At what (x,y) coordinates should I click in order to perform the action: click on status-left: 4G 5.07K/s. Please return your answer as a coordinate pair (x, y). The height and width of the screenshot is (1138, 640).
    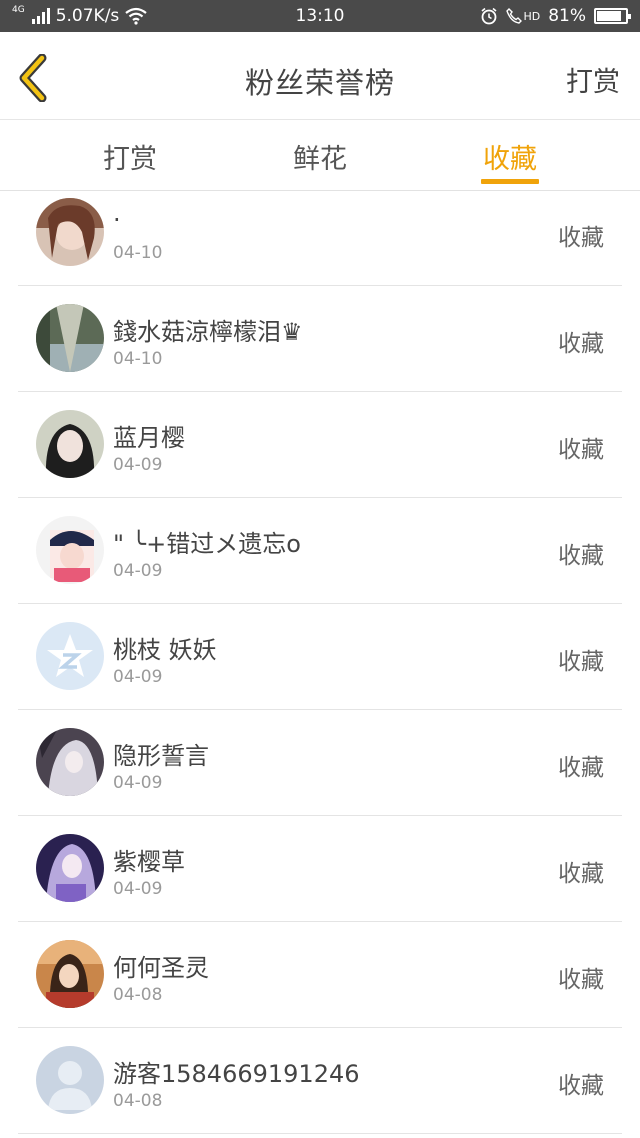
    Looking at the image, I should click on (79, 16).